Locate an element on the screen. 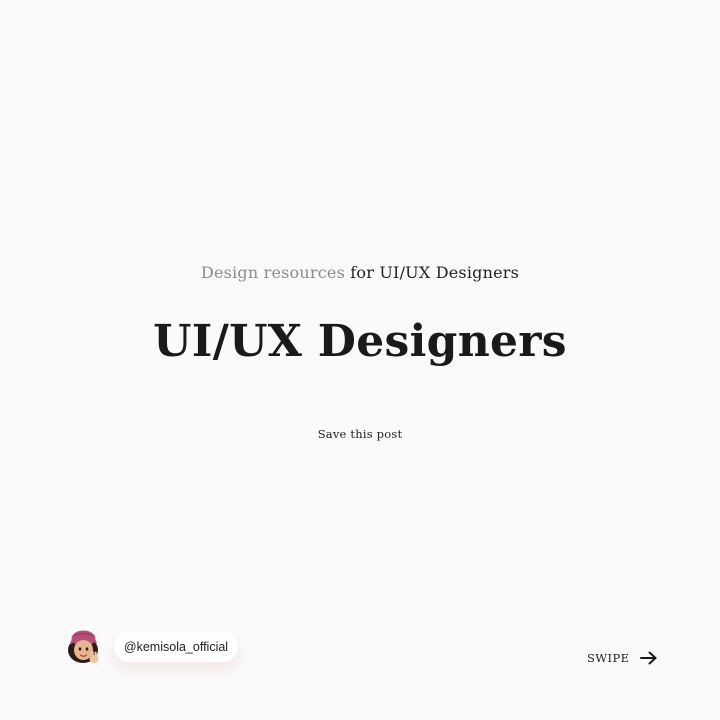 Image resolution: width=720 pixels, height=720 pixels. handle-badge: @kemisola_official is located at coordinates (176, 647).